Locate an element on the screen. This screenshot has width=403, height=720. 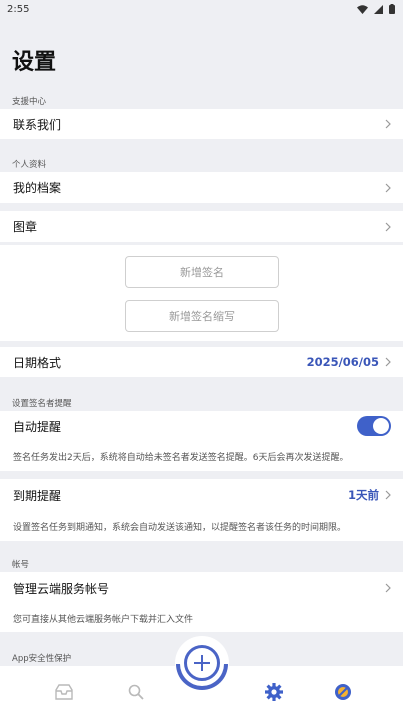
date-format-row: 日期格式 2025/06/05 is located at coordinates (201, 362).